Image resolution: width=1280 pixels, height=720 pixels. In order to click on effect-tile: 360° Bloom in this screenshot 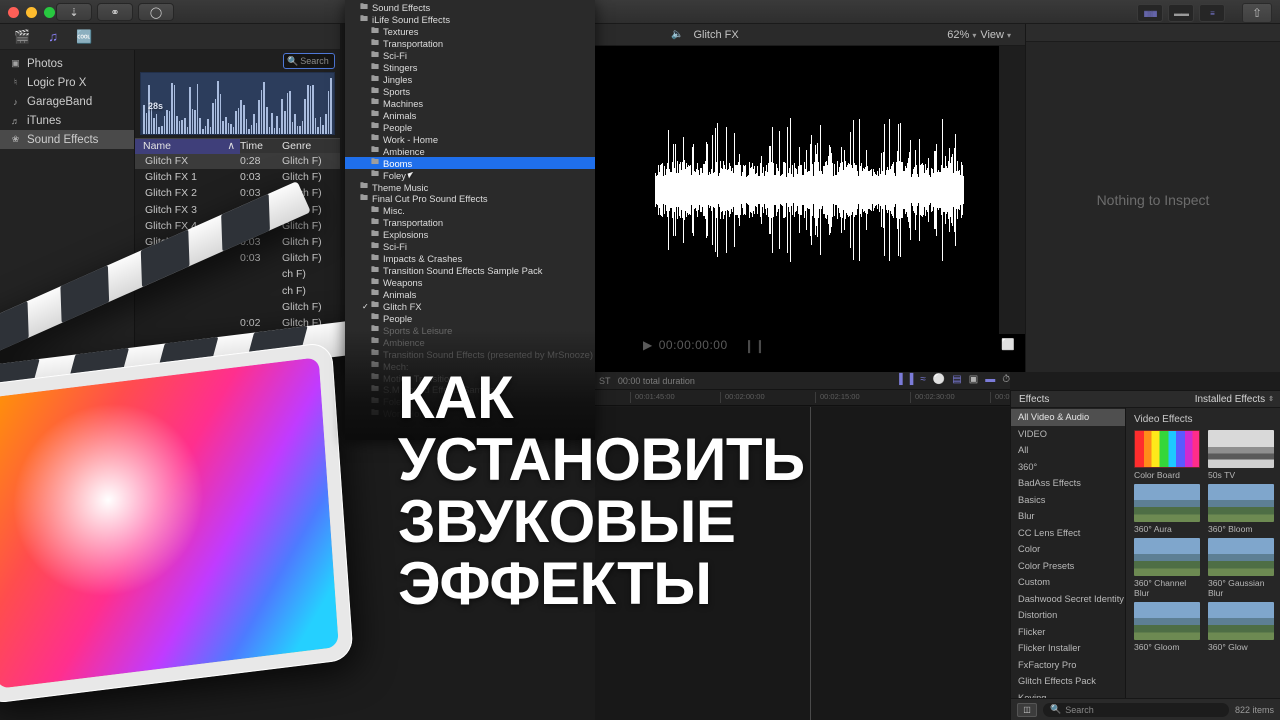, I will do `click(1241, 509)`.